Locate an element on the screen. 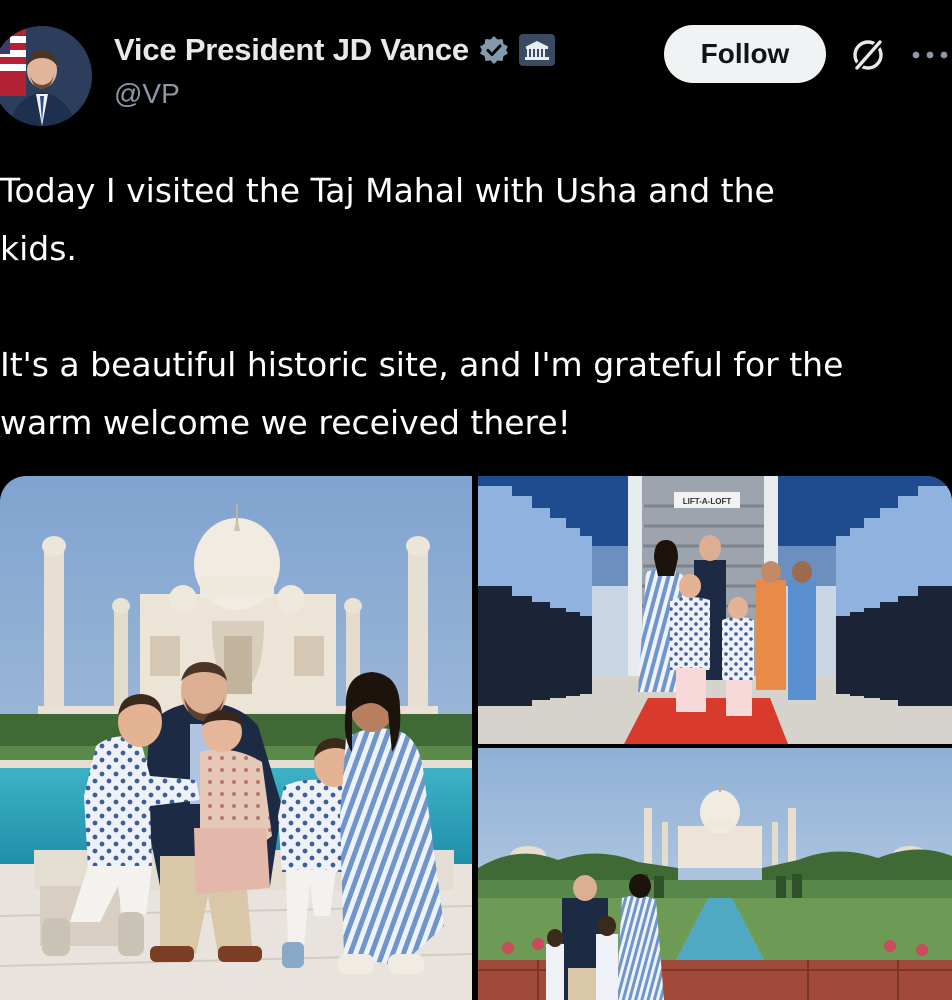 Image resolution: width=952 pixels, height=1000 pixels. avatar is located at coordinates (46, 76).